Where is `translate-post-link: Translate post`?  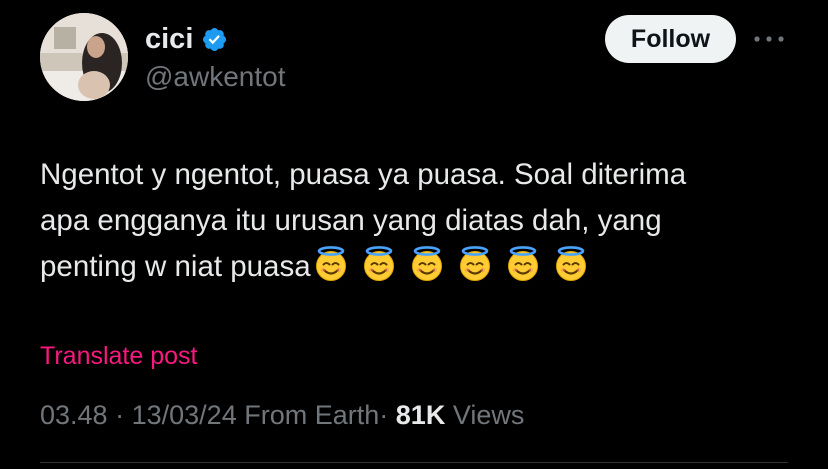 translate-post-link: Translate post is located at coordinates (118, 356).